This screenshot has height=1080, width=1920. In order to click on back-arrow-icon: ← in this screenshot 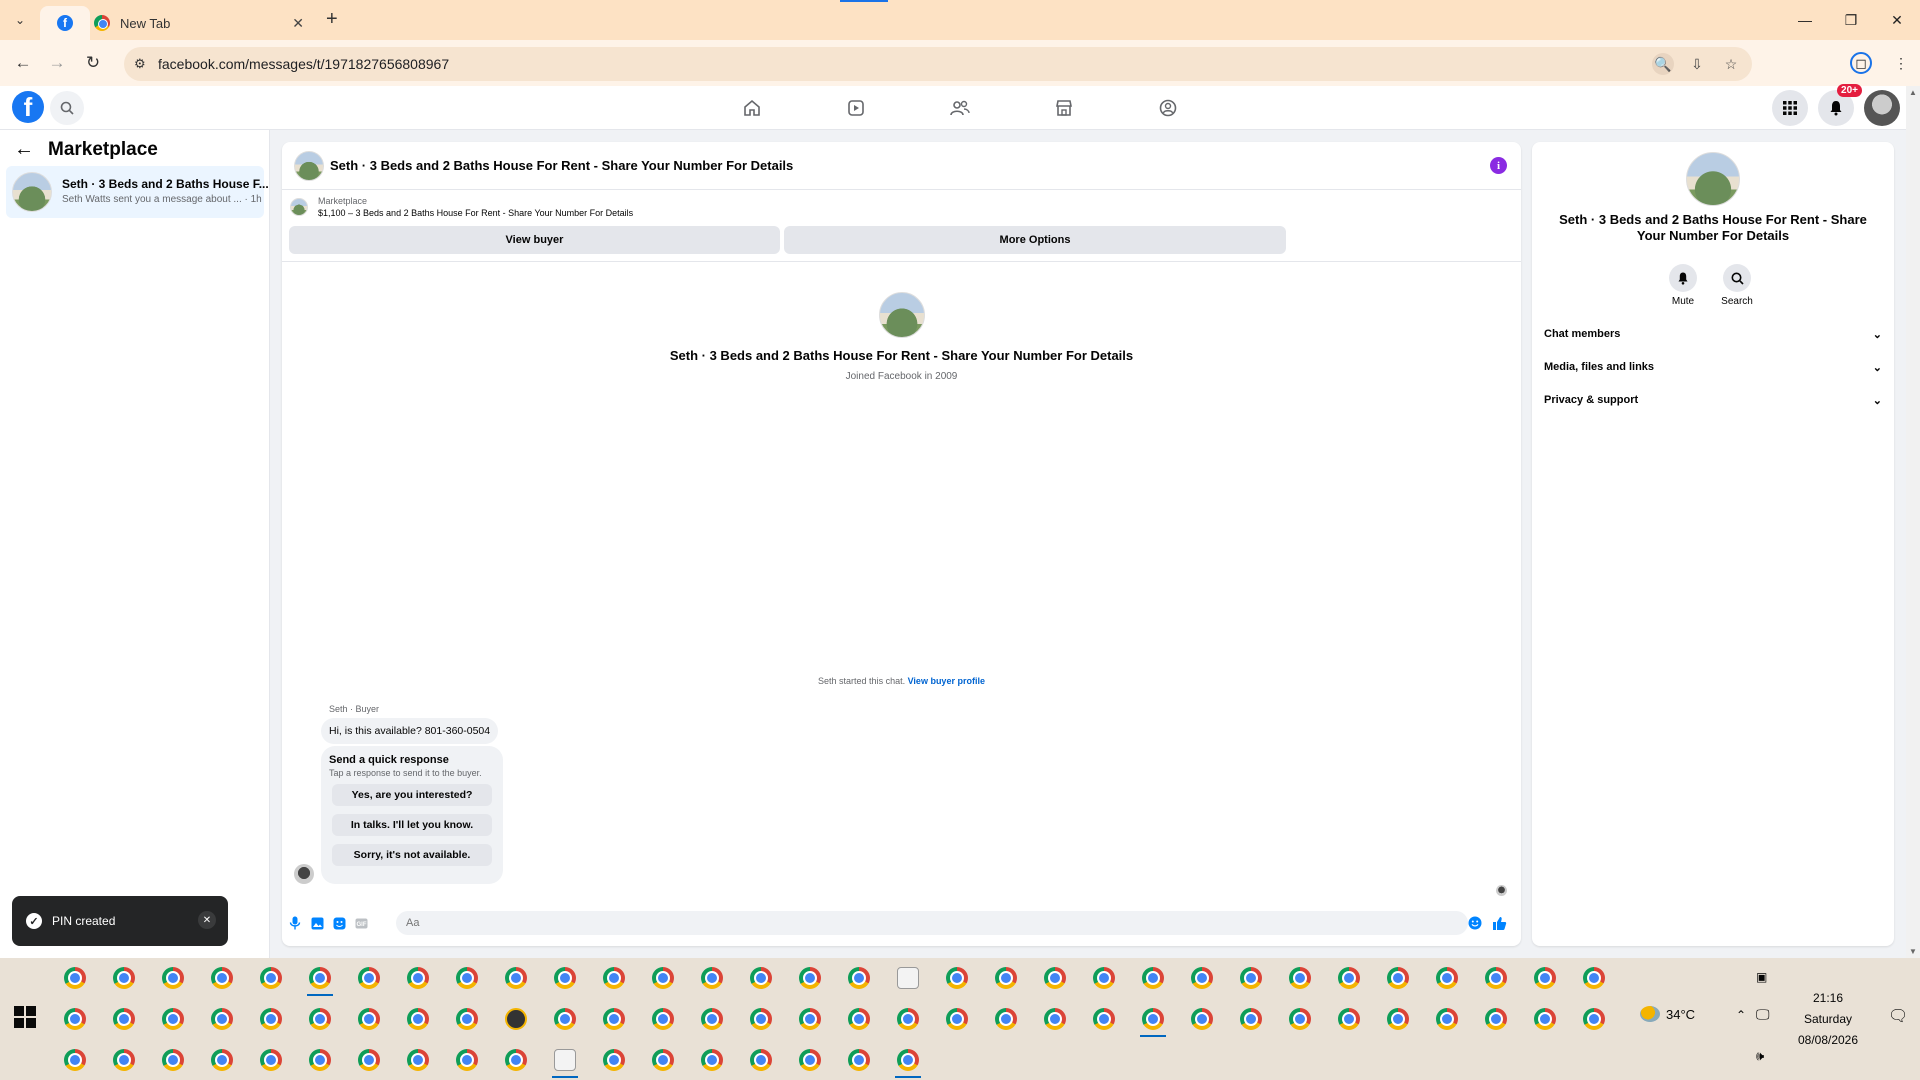, I will do `click(23, 63)`.